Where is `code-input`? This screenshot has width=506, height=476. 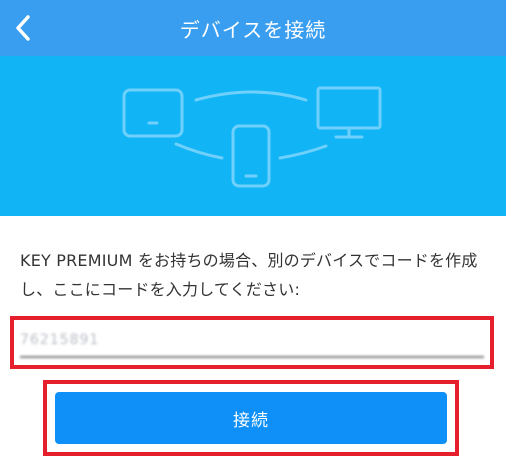 code-input is located at coordinates (252, 341).